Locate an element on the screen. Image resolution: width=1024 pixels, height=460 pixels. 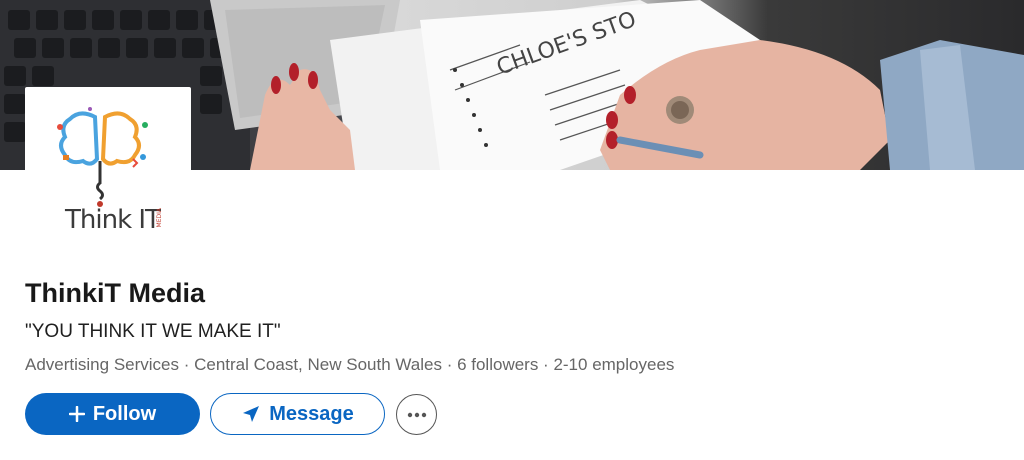
ellipsis-icon is located at coordinates (417, 415).